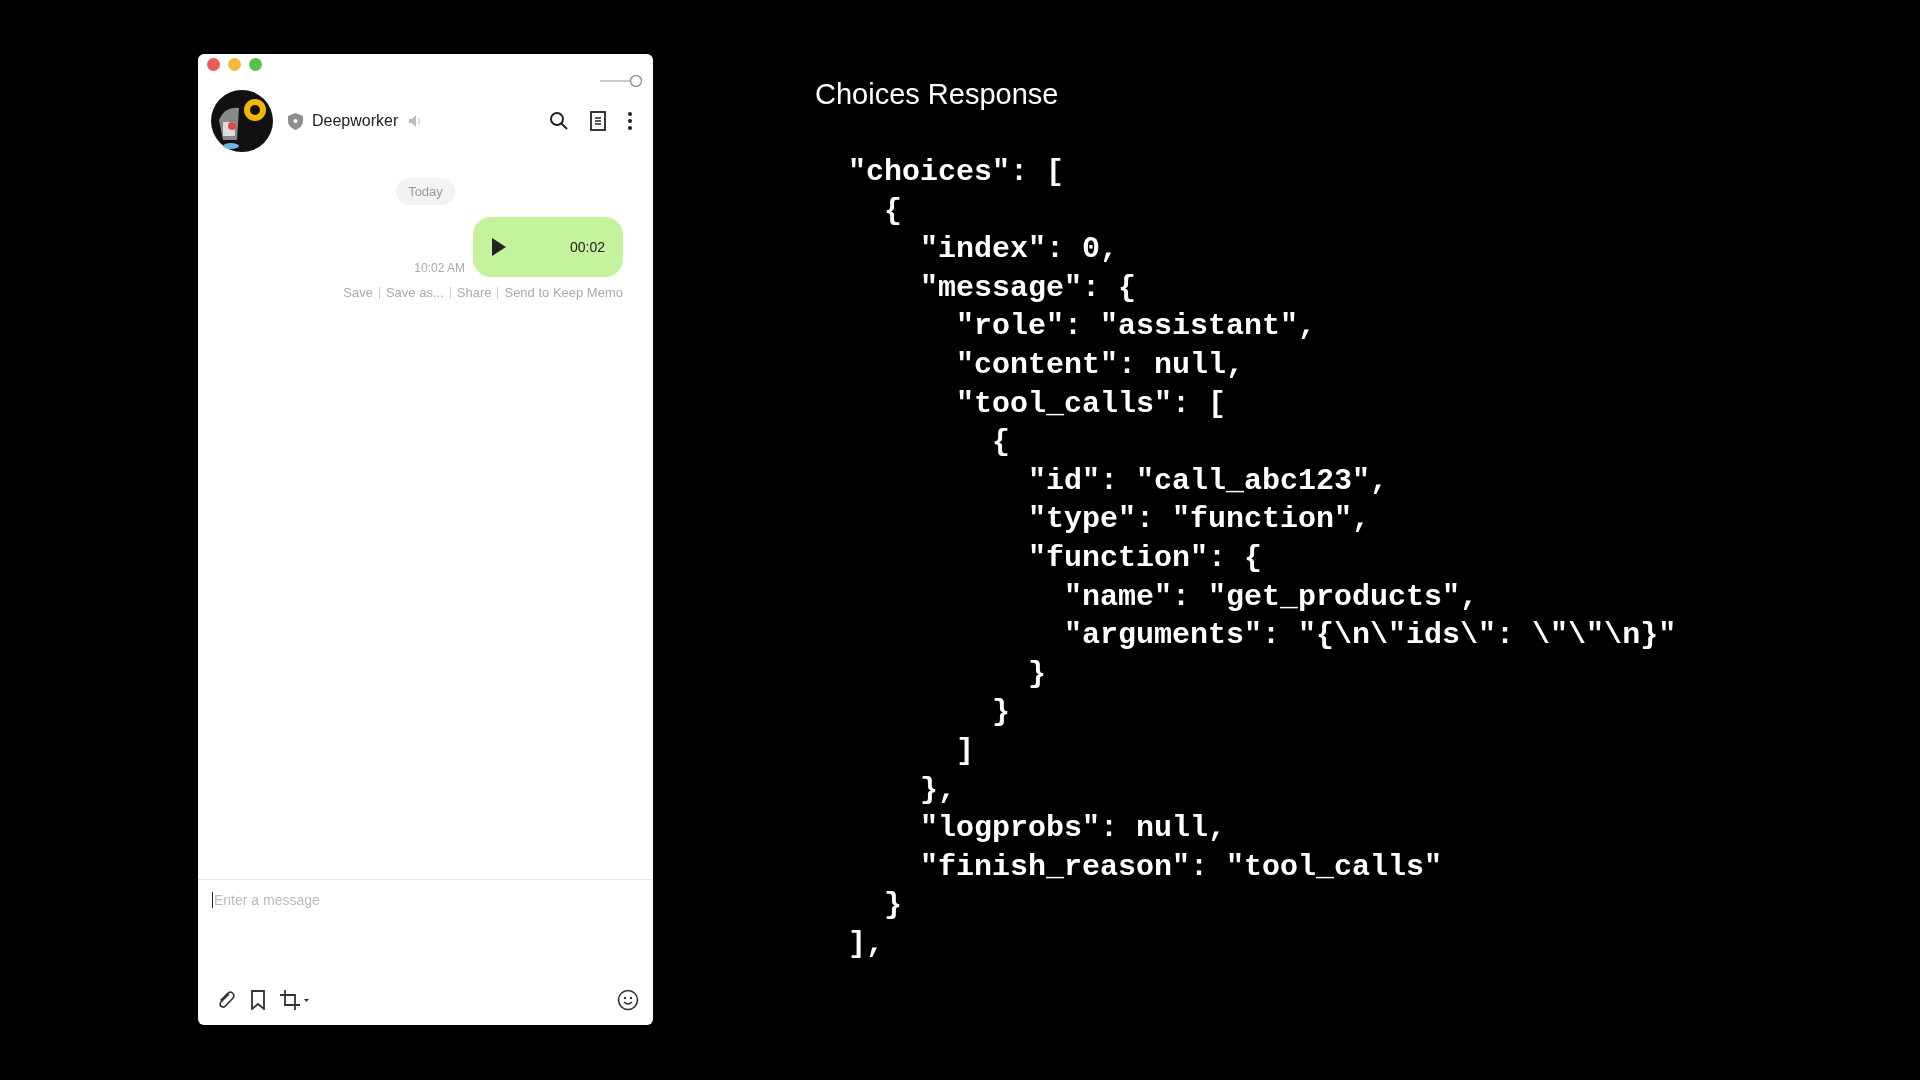  What do you see at coordinates (965, 751) in the screenshot?
I see `code-line: ]` at bounding box center [965, 751].